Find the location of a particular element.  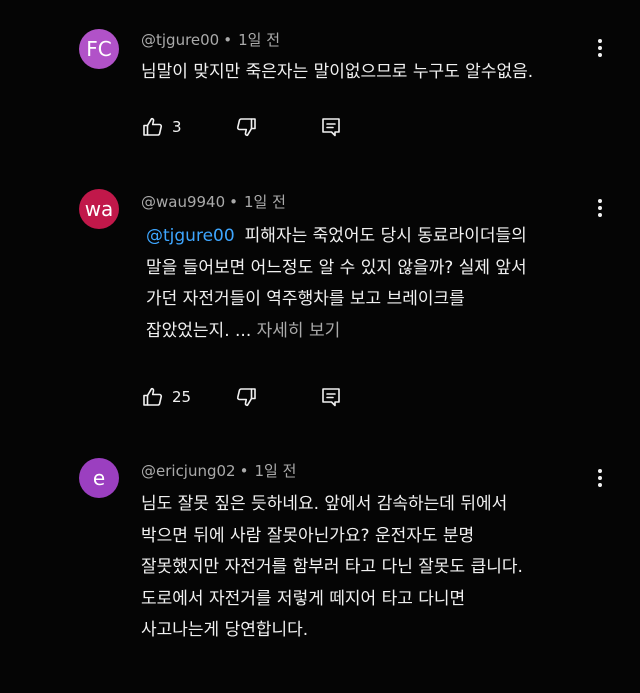

like-count: 25 is located at coordinates (182, 397).